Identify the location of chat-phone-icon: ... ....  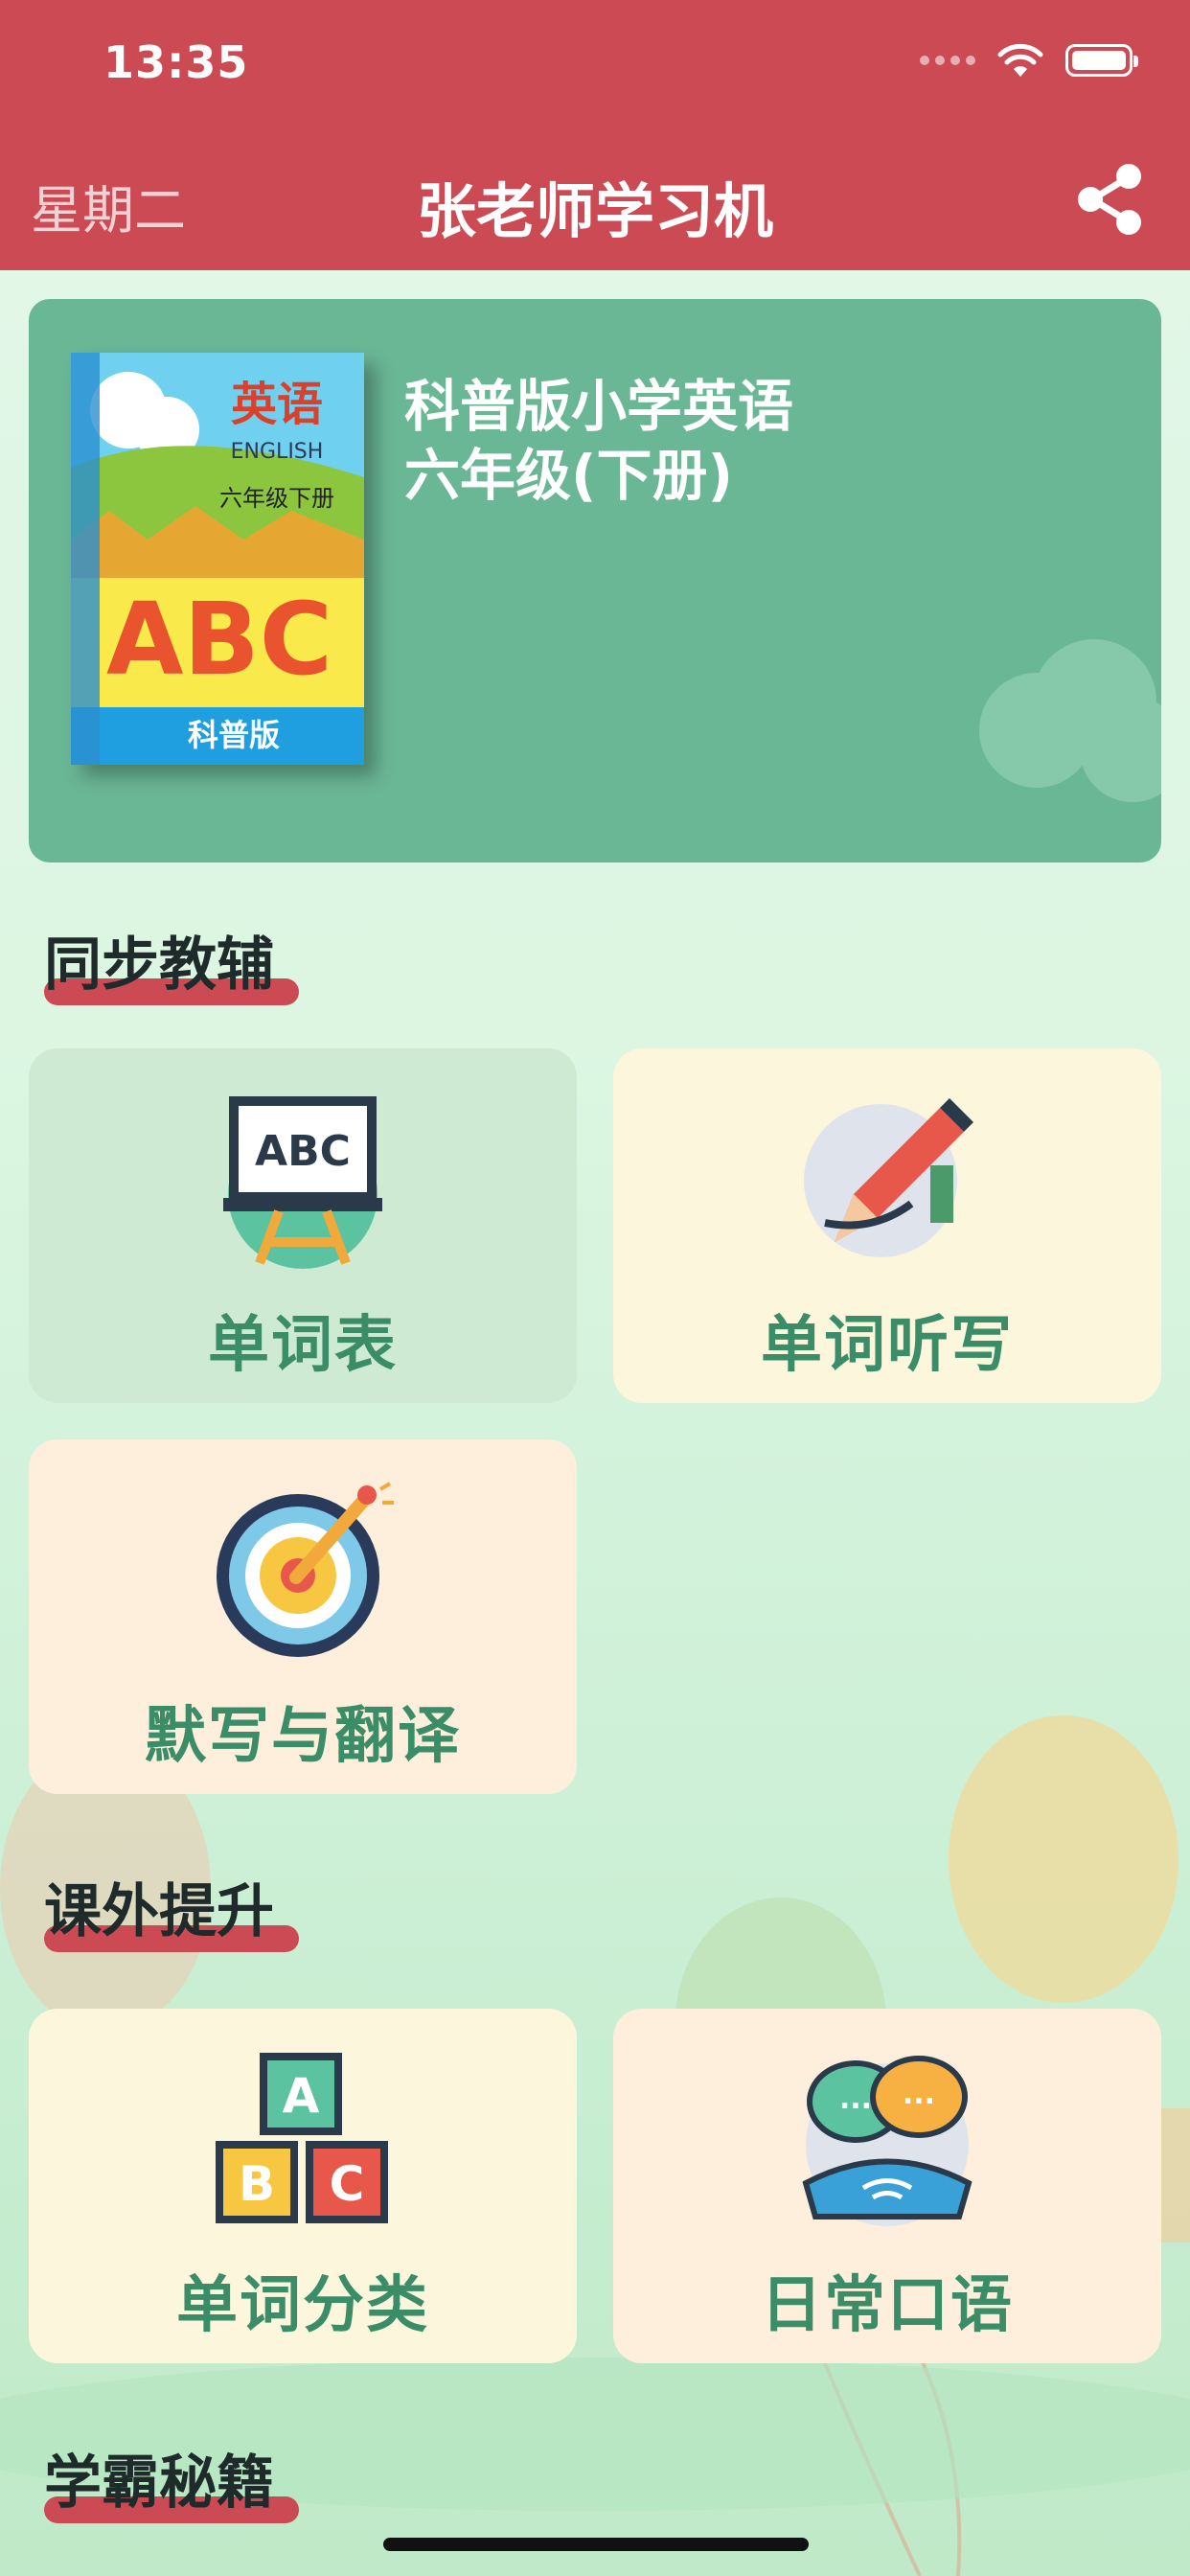
(888, 2141).